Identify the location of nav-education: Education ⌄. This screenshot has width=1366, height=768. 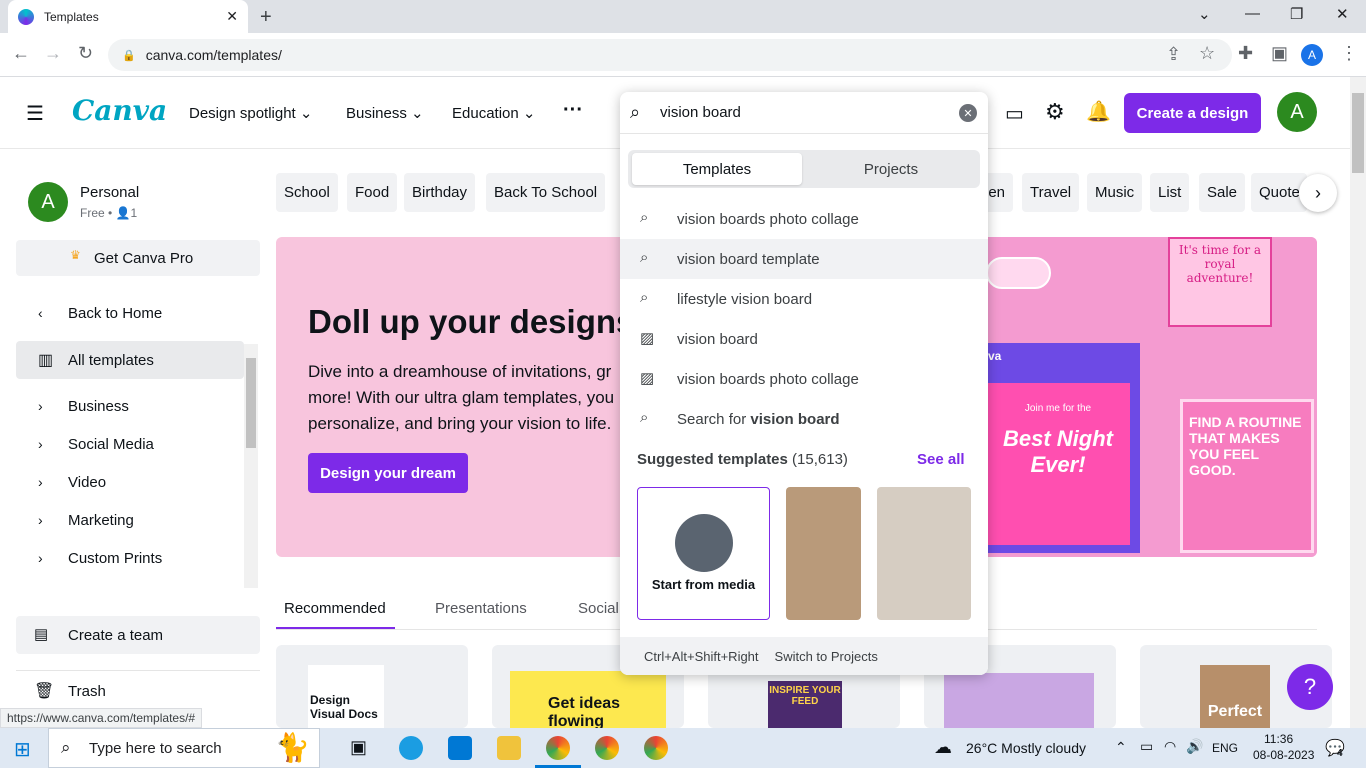
(493, 113).